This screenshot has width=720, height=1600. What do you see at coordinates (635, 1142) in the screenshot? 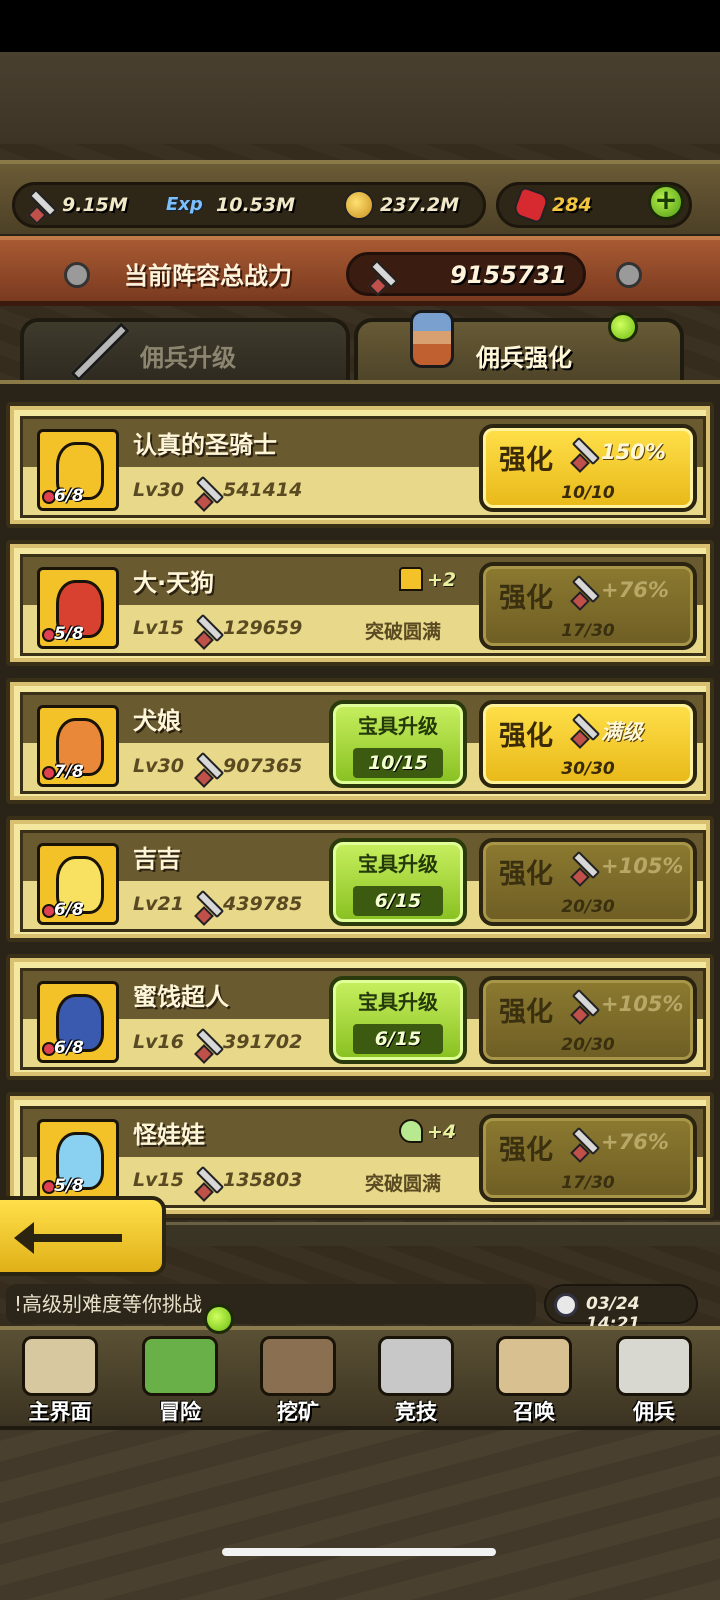
I see `enhance-percent: +76%` at bounding box center [635, 1142].